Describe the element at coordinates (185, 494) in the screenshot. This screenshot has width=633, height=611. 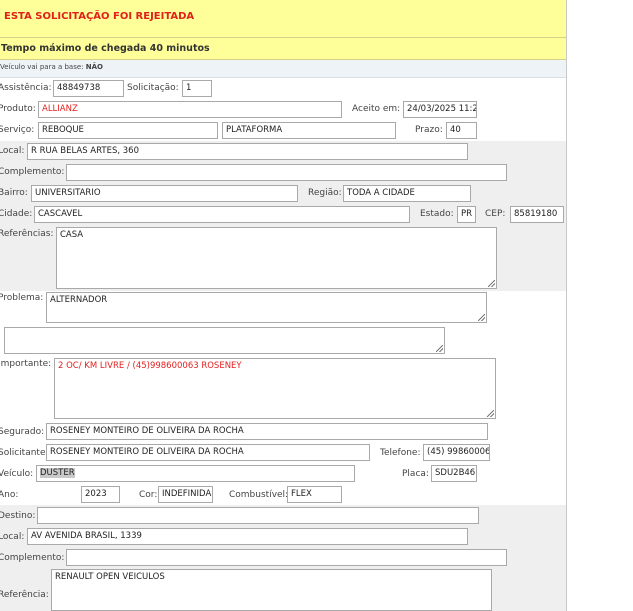
I see `cor-field: INDEFINIDA` at that location.